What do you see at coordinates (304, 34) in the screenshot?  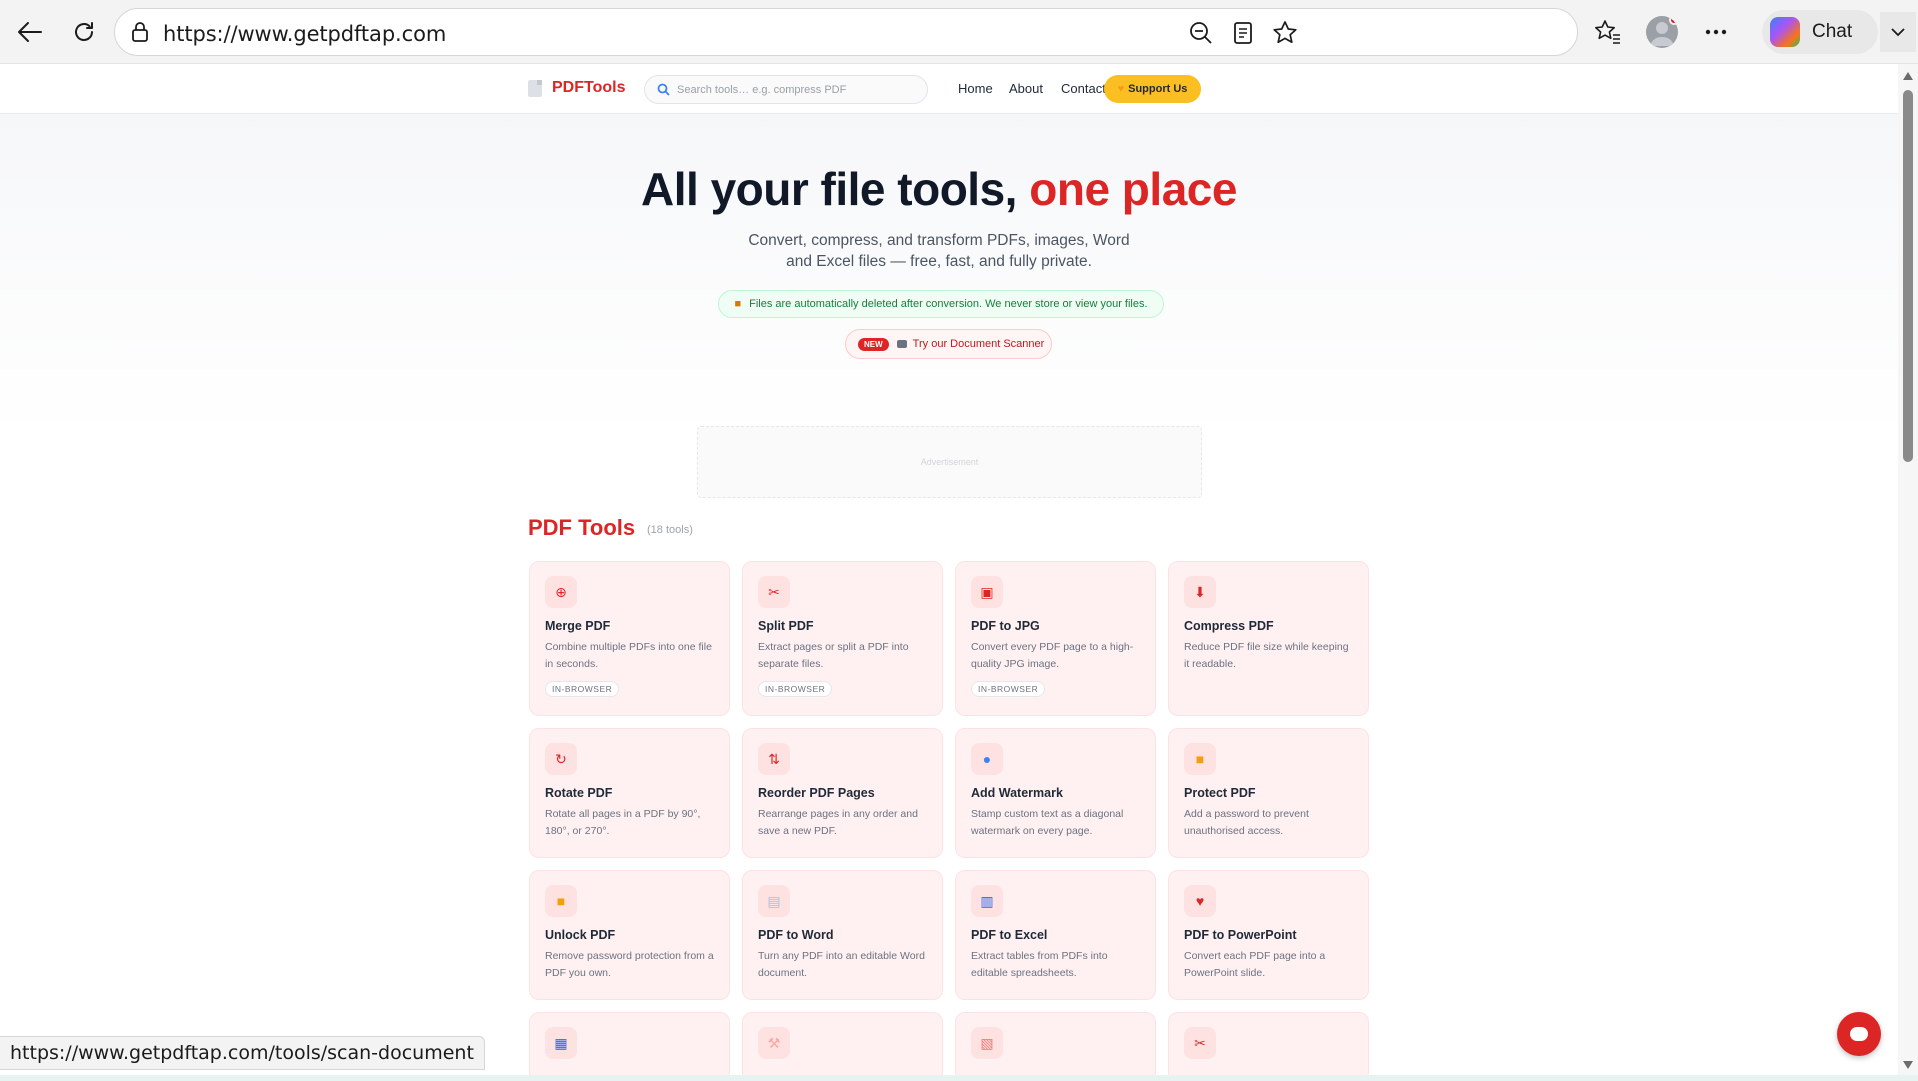 I see `url-text: https://www.getpdftap.com` at bounding box center [304, 34].